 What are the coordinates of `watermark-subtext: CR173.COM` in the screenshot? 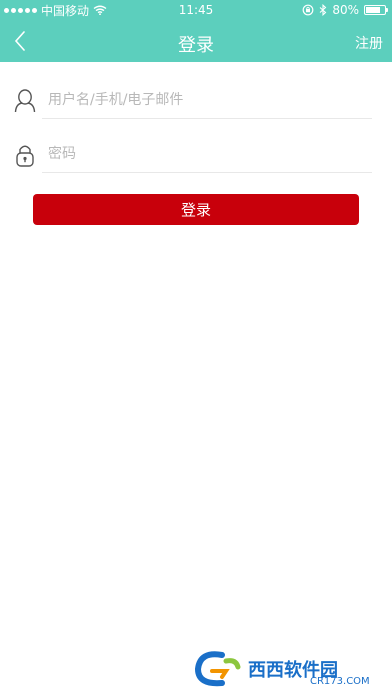 It's located at (340, 681).